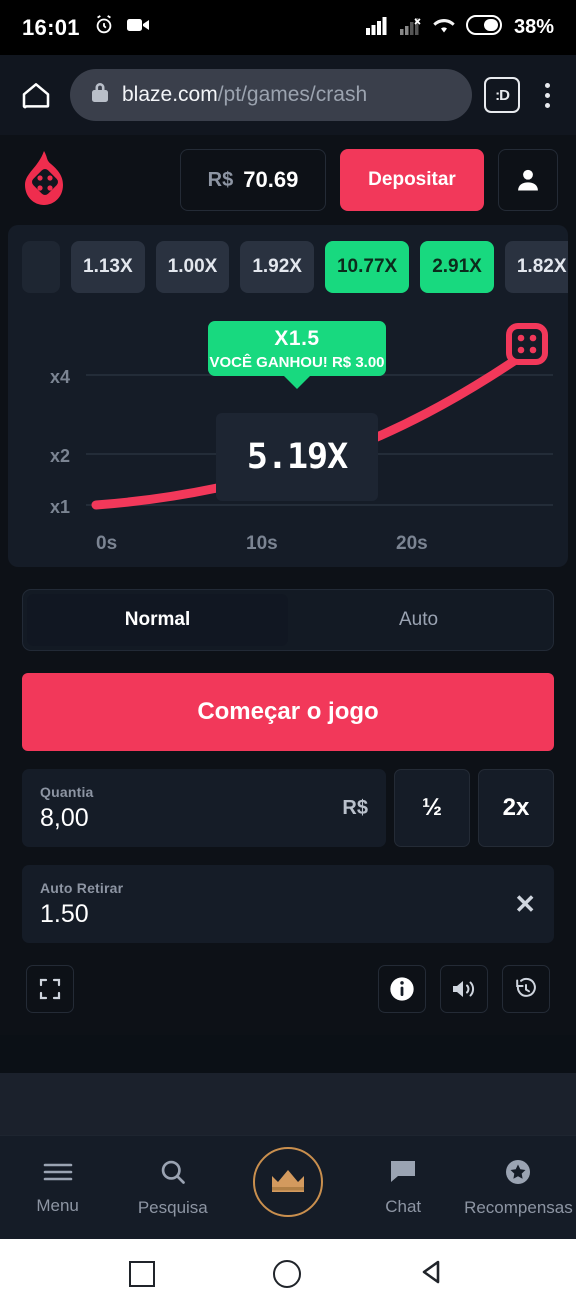  Describe the element at coordinates (100, 95) in the screenshot. I see `lock-icon` at that location.